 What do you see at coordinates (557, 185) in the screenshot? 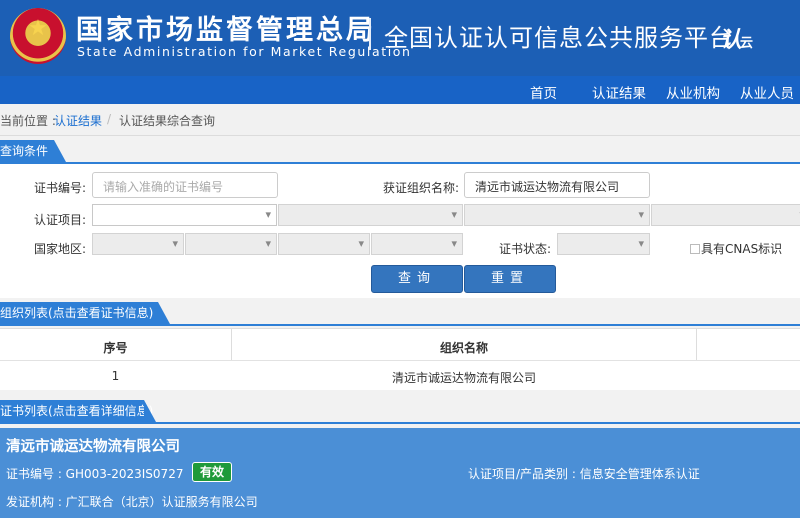
I see `org-name-input: 清远市诚运达物流有限公司` at bounding box center [557, 185].